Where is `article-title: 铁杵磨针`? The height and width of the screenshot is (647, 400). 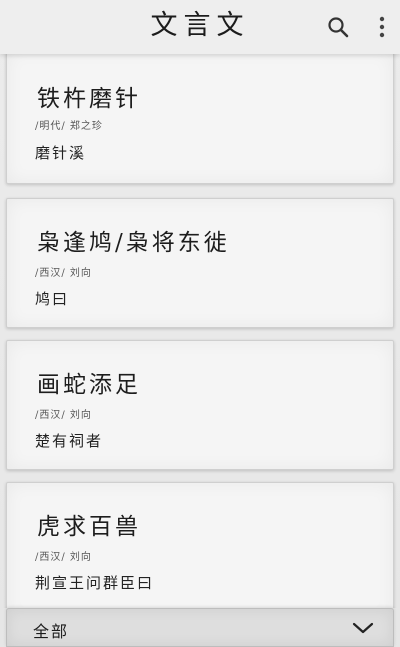 article-title: 铁杵磨针 is located at coordinates (89, 99).